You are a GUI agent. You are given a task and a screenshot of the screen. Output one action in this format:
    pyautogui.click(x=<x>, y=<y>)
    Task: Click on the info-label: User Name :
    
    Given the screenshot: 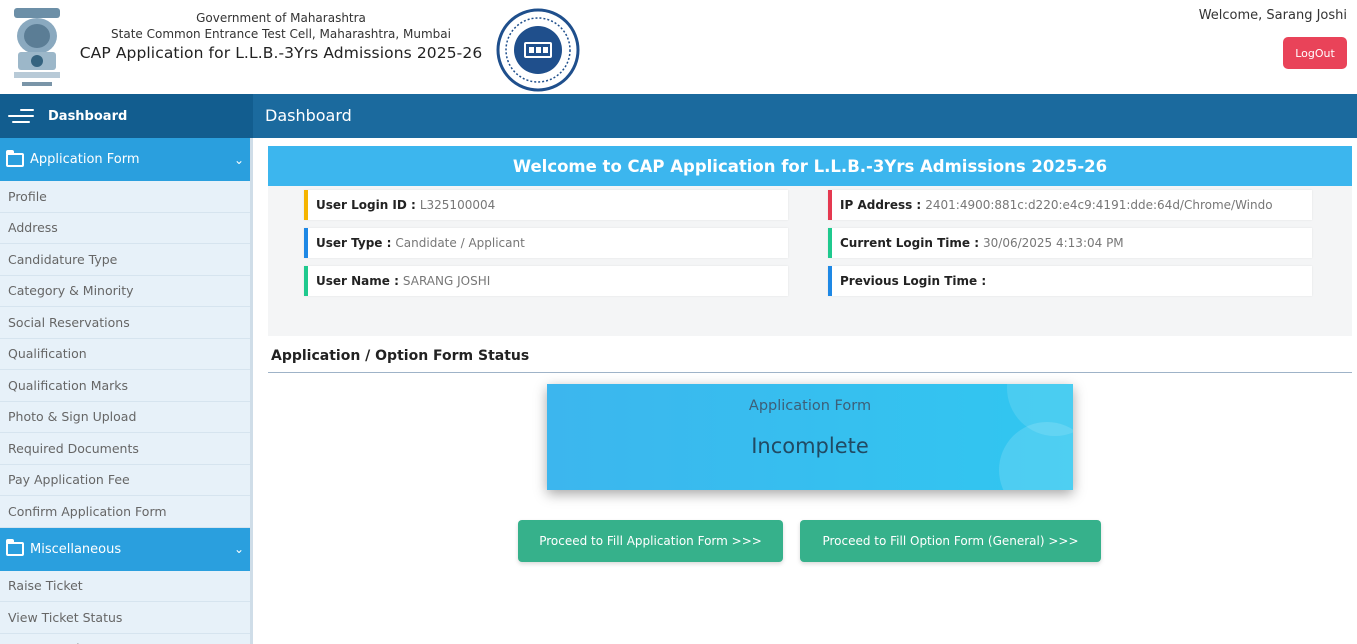 What is the action you would take?
    pyautogui.click(x=357, y=281)
    